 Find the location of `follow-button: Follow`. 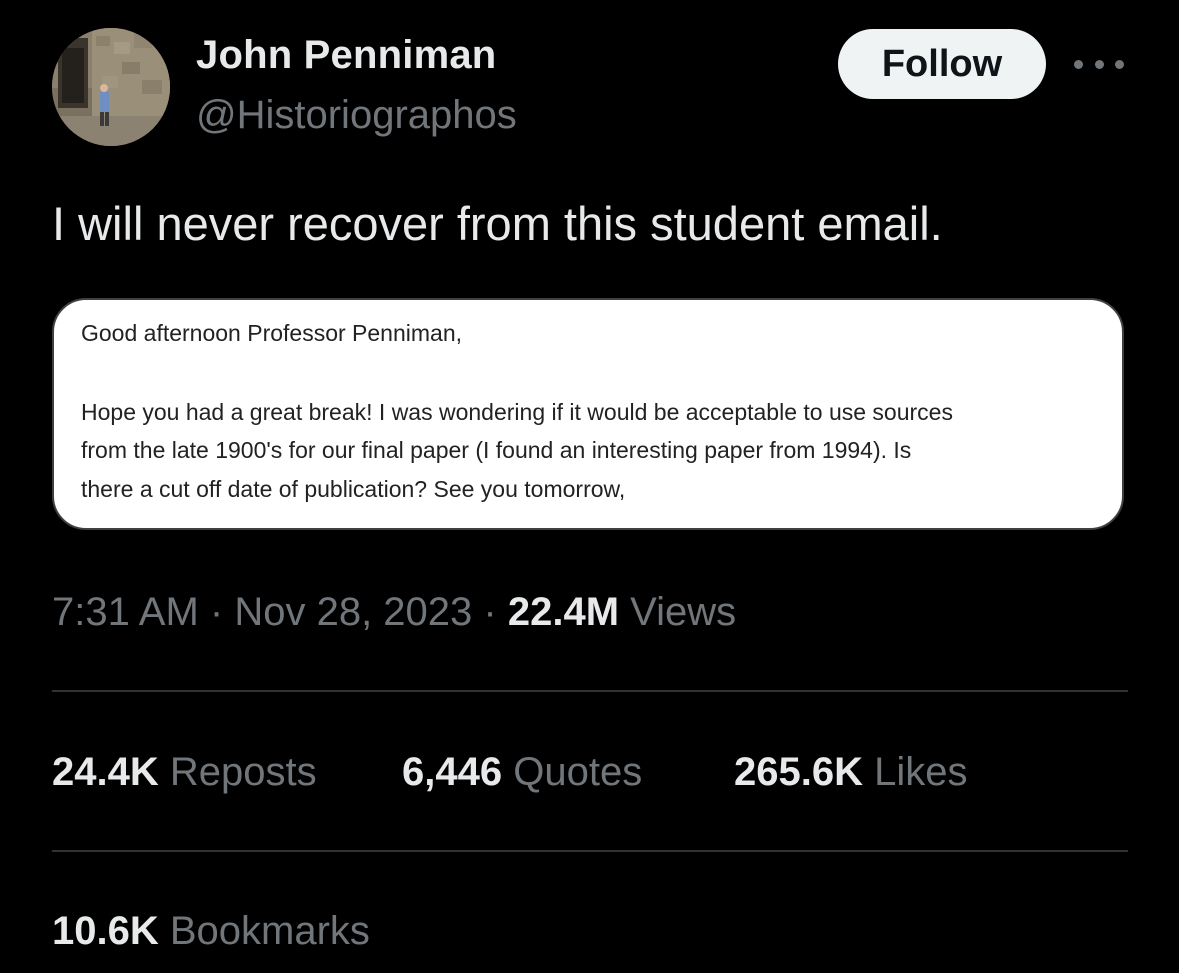

follow-button: Follow is located at coordinates (942, 64).